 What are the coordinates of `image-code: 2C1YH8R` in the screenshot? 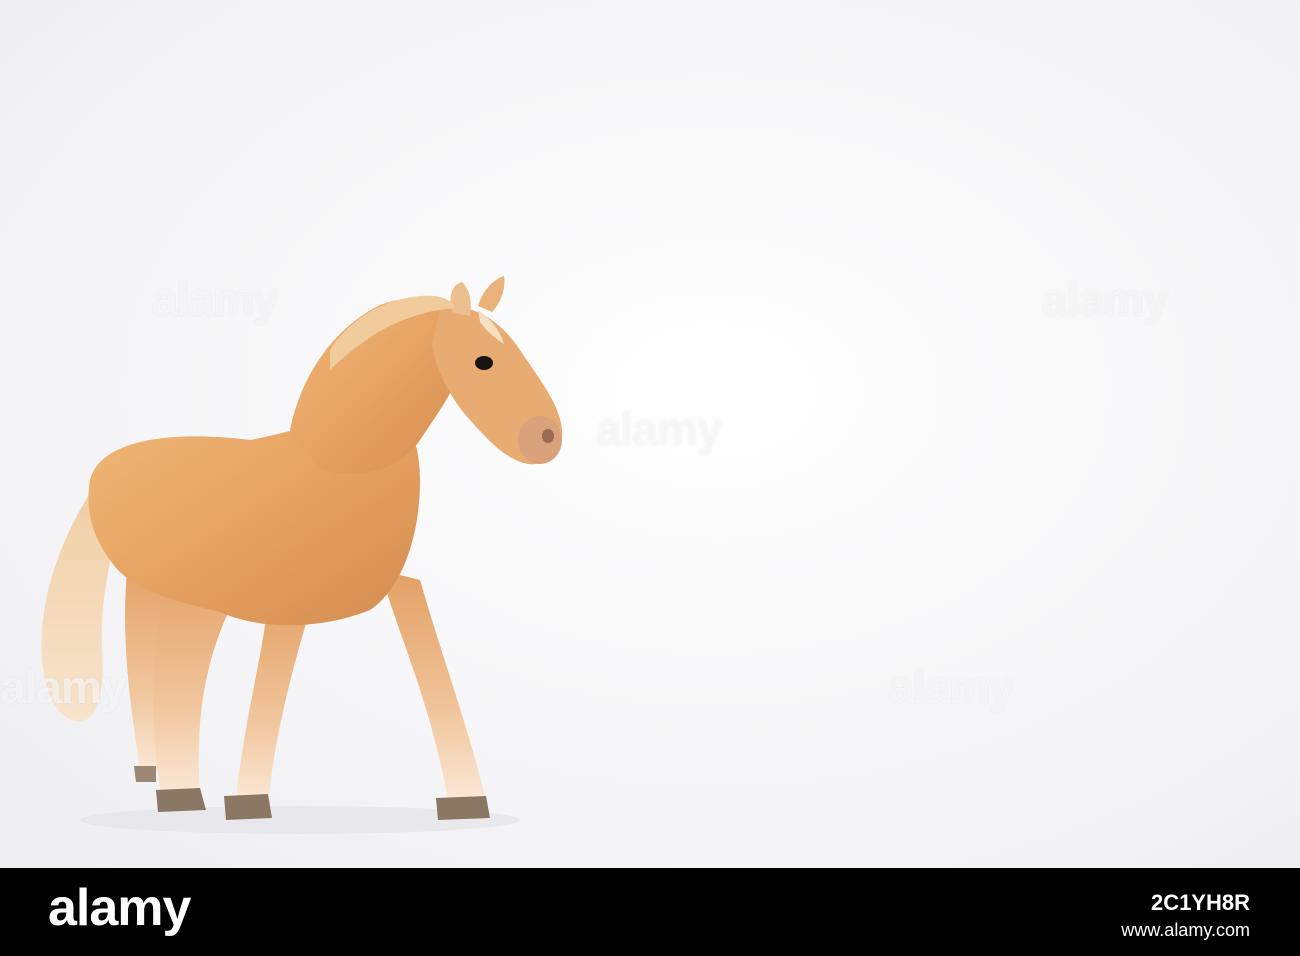 It's located at (1200, 902).